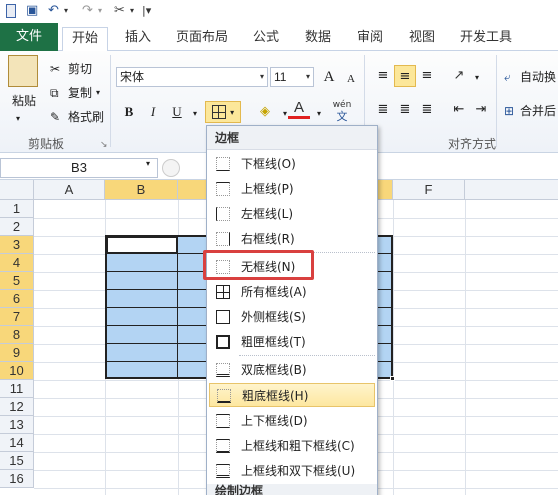 This screenshot has height=495, width=558. What do you see at coordinates (148, 163) in the screenshot?
I see `name-box-dropdown-icon: ▾` at bounding box center [148, 163].